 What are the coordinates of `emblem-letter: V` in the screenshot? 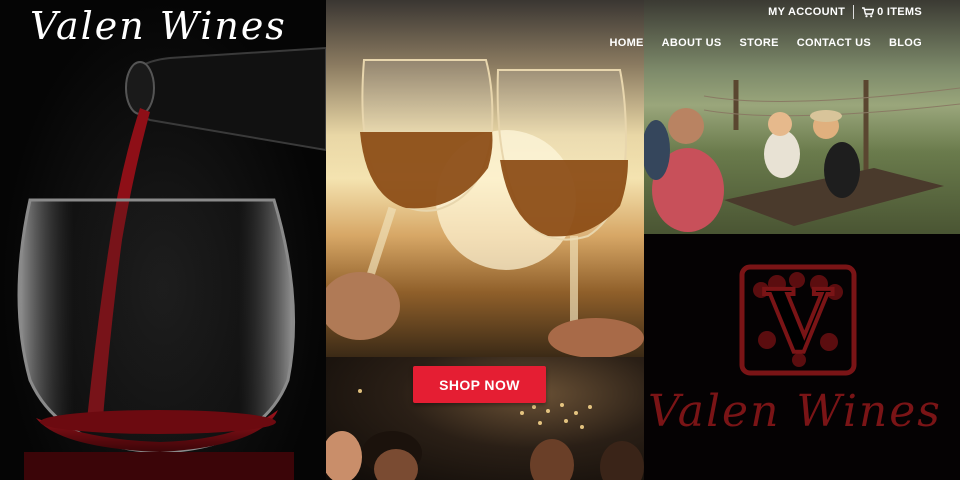 It's located at (798, 322).